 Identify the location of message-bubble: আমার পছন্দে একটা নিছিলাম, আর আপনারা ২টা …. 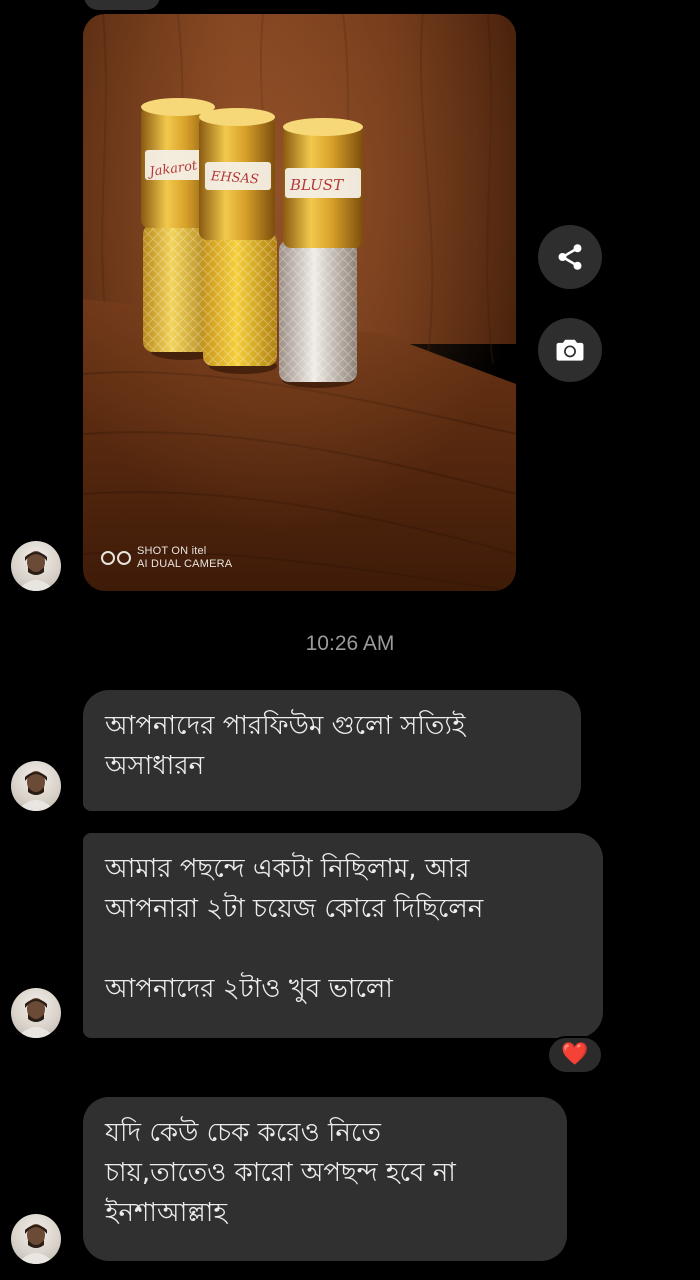
(343, 935).